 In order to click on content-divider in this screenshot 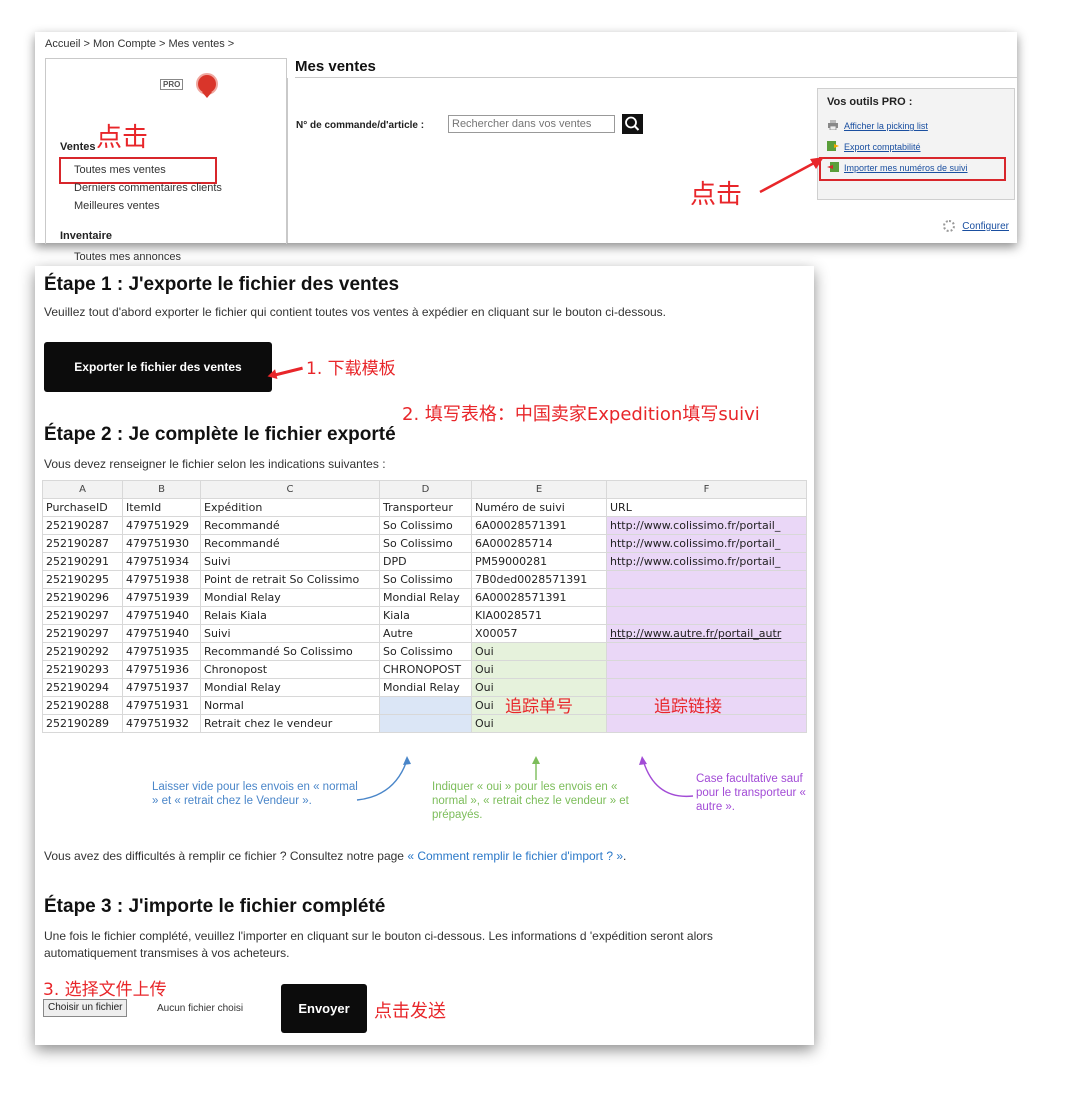, I will do `click(287, 160)`.